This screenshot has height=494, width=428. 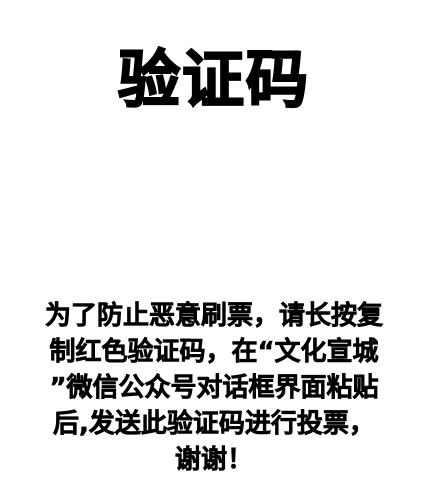 I want to click on message-line-1: 为了防止恶意刷票，请长按复, so click(x=214, y=316).